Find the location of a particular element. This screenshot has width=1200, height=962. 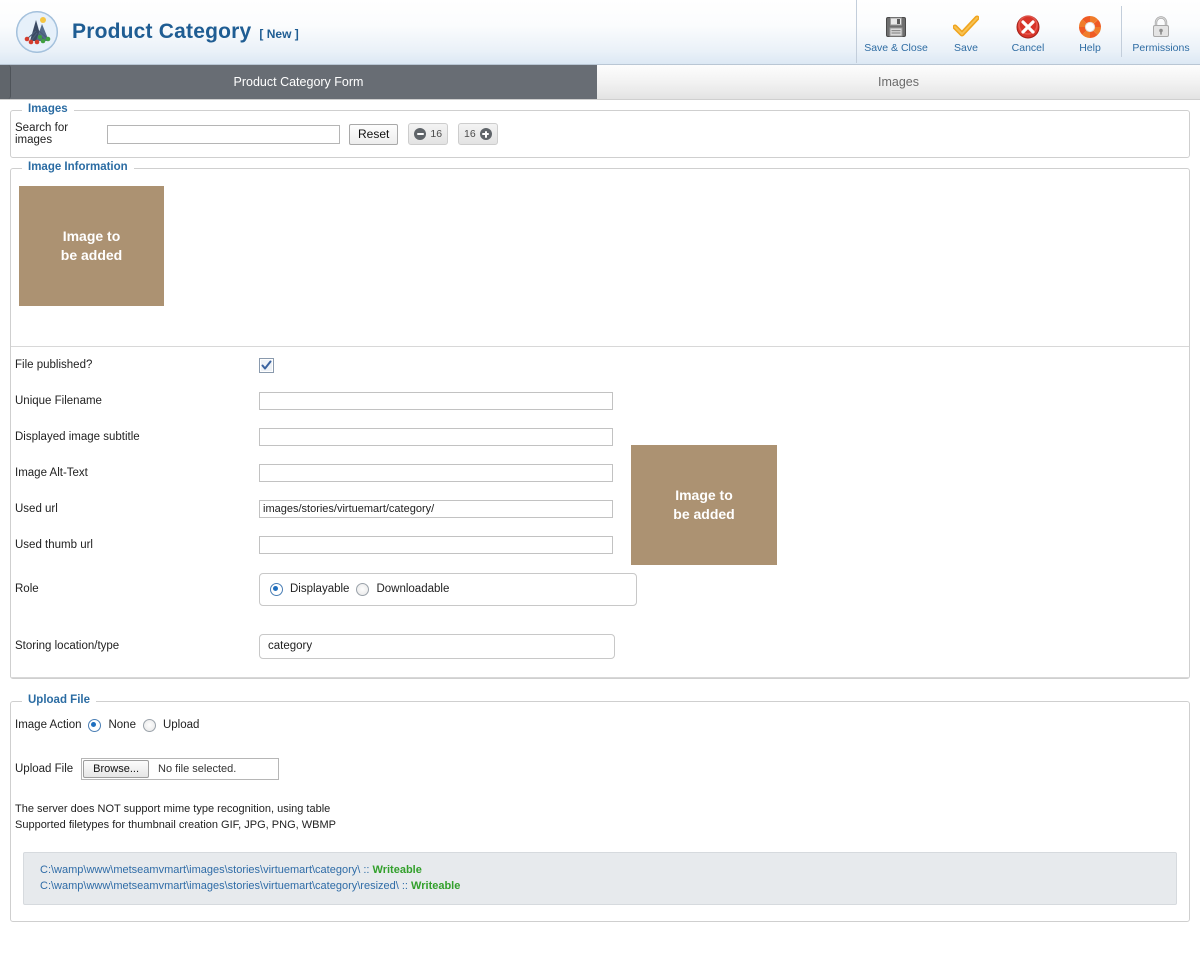

page-title-state: [ New ] is located at coordinates (279, 34).